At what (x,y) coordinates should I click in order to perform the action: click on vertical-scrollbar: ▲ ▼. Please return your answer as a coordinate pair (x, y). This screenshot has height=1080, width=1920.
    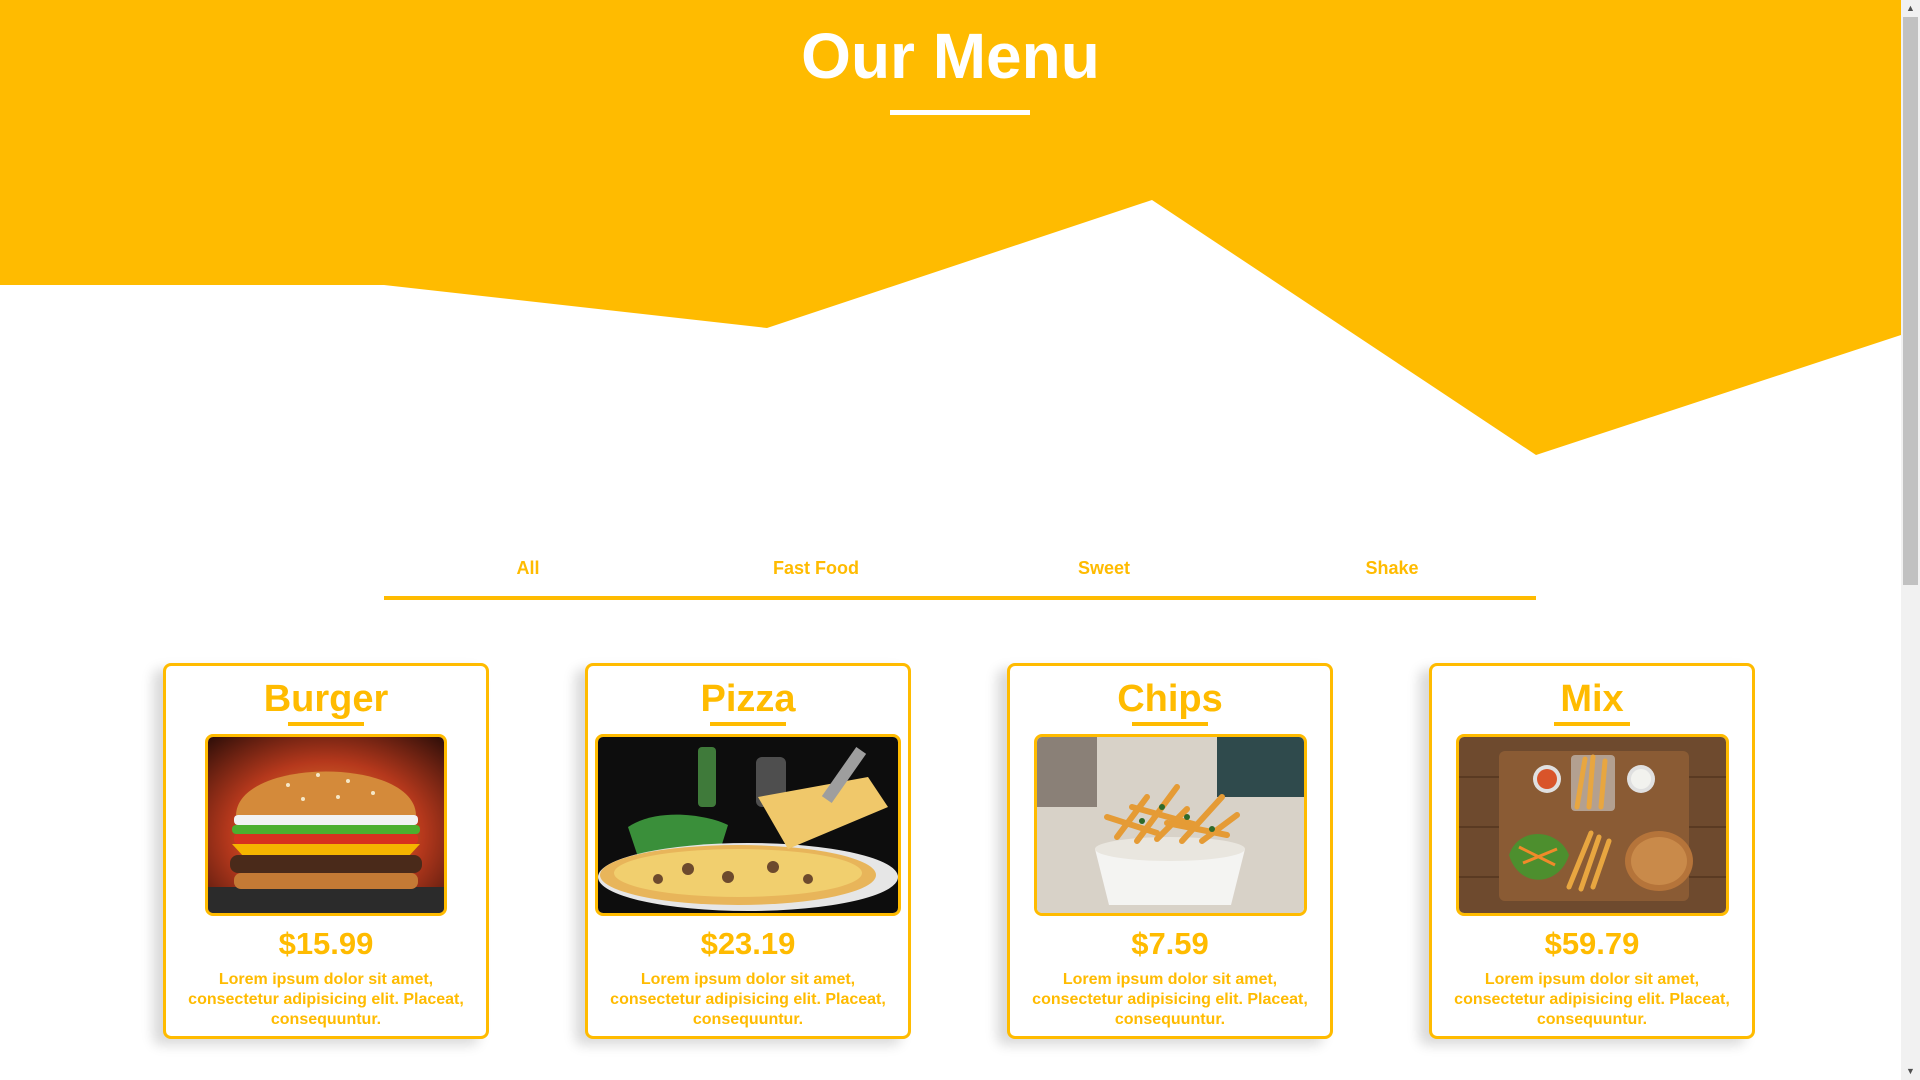
    Looking at the image, I should click on (1910, 540).